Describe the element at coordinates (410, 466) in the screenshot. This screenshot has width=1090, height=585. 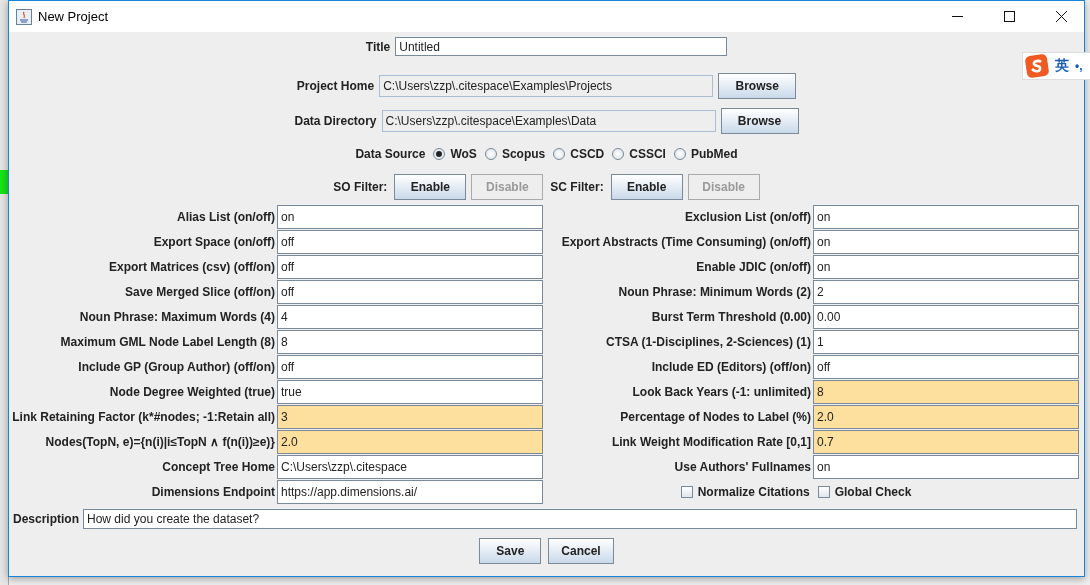
I see `text-field: C:\Users\zzp\.citespace` at that location.